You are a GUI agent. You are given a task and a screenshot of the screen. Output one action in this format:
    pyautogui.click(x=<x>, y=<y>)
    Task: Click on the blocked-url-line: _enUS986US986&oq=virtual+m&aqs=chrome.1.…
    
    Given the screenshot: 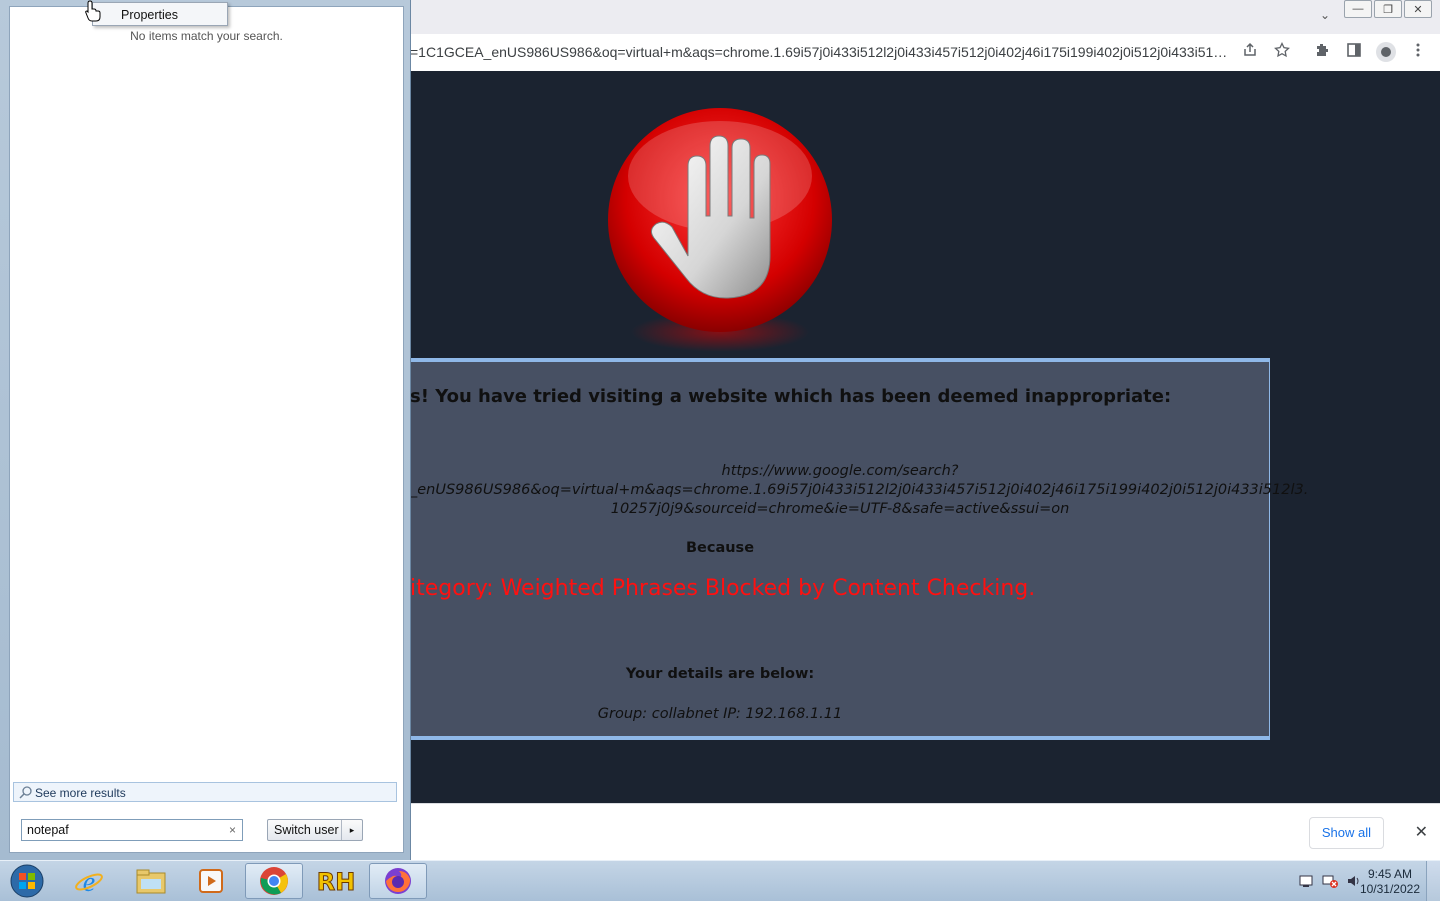 What is the action you would take?
    pyautogui.click(x=859, y=490)
    